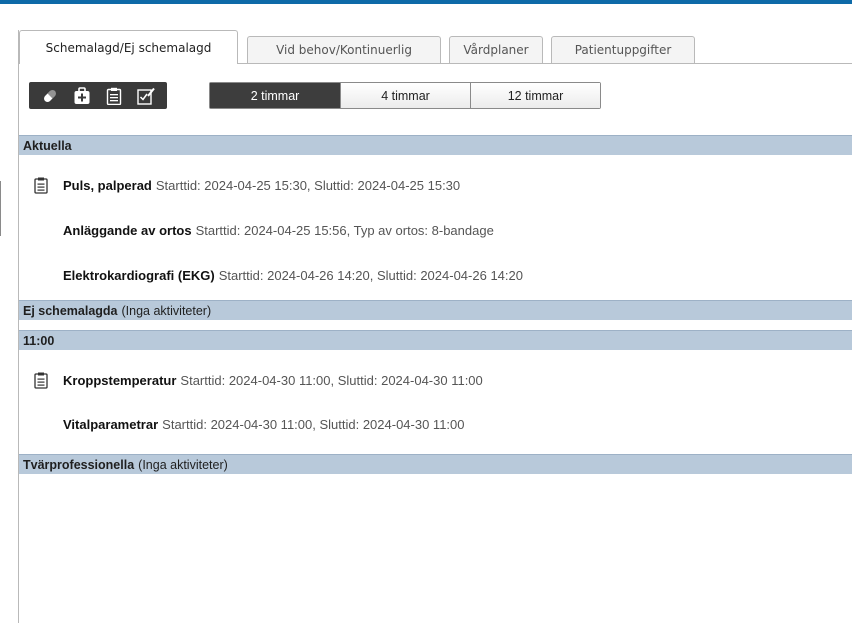 Image resolution: width=852 pixels, height=623 pixels. What do you see at coordinates (111, 424) in the screenshot?
I see `activity-name: Vitalparametrar` at bounding box center [111, 424].